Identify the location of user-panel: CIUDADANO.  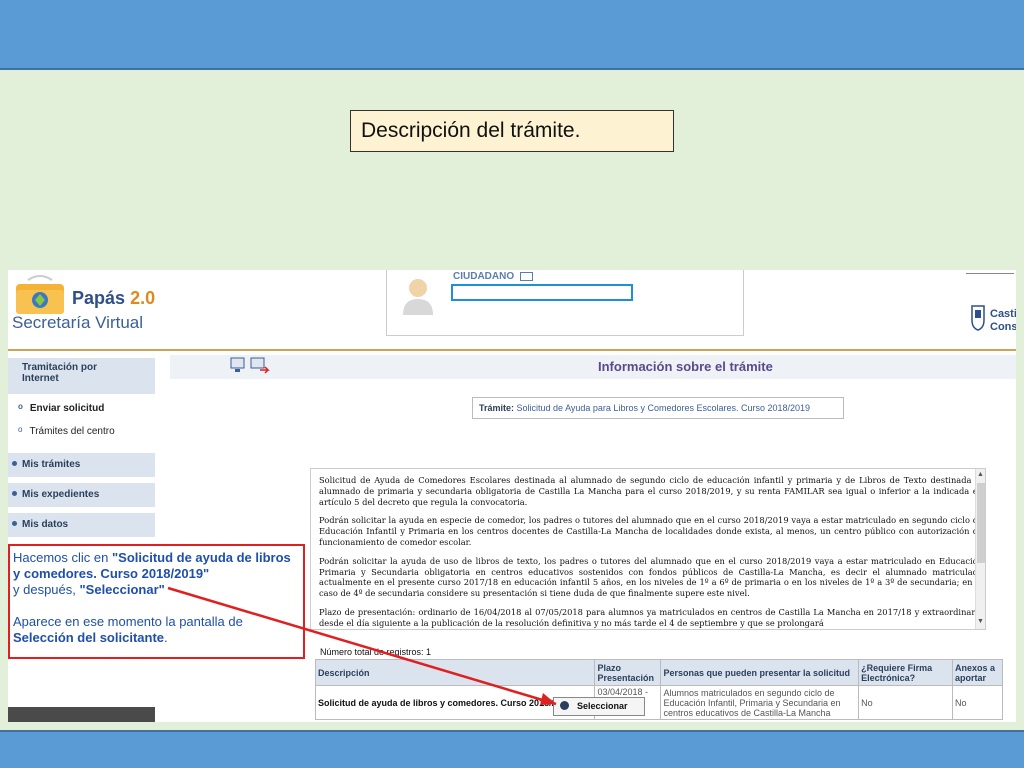
(565, 303).